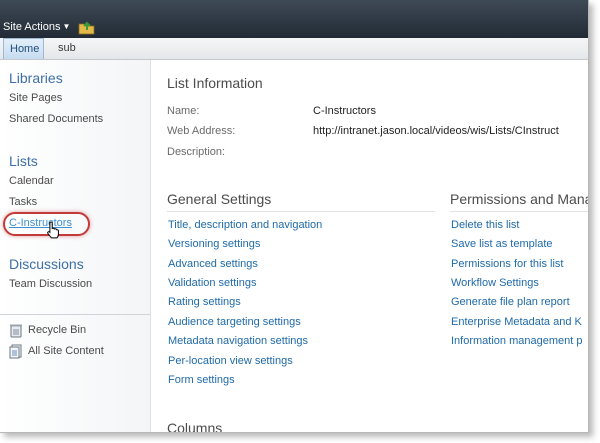  What do you see at coordinates (212, 283) in the screenshot?
I see `validation-settings-link: Validation settings` at bounding box center [212, 283].